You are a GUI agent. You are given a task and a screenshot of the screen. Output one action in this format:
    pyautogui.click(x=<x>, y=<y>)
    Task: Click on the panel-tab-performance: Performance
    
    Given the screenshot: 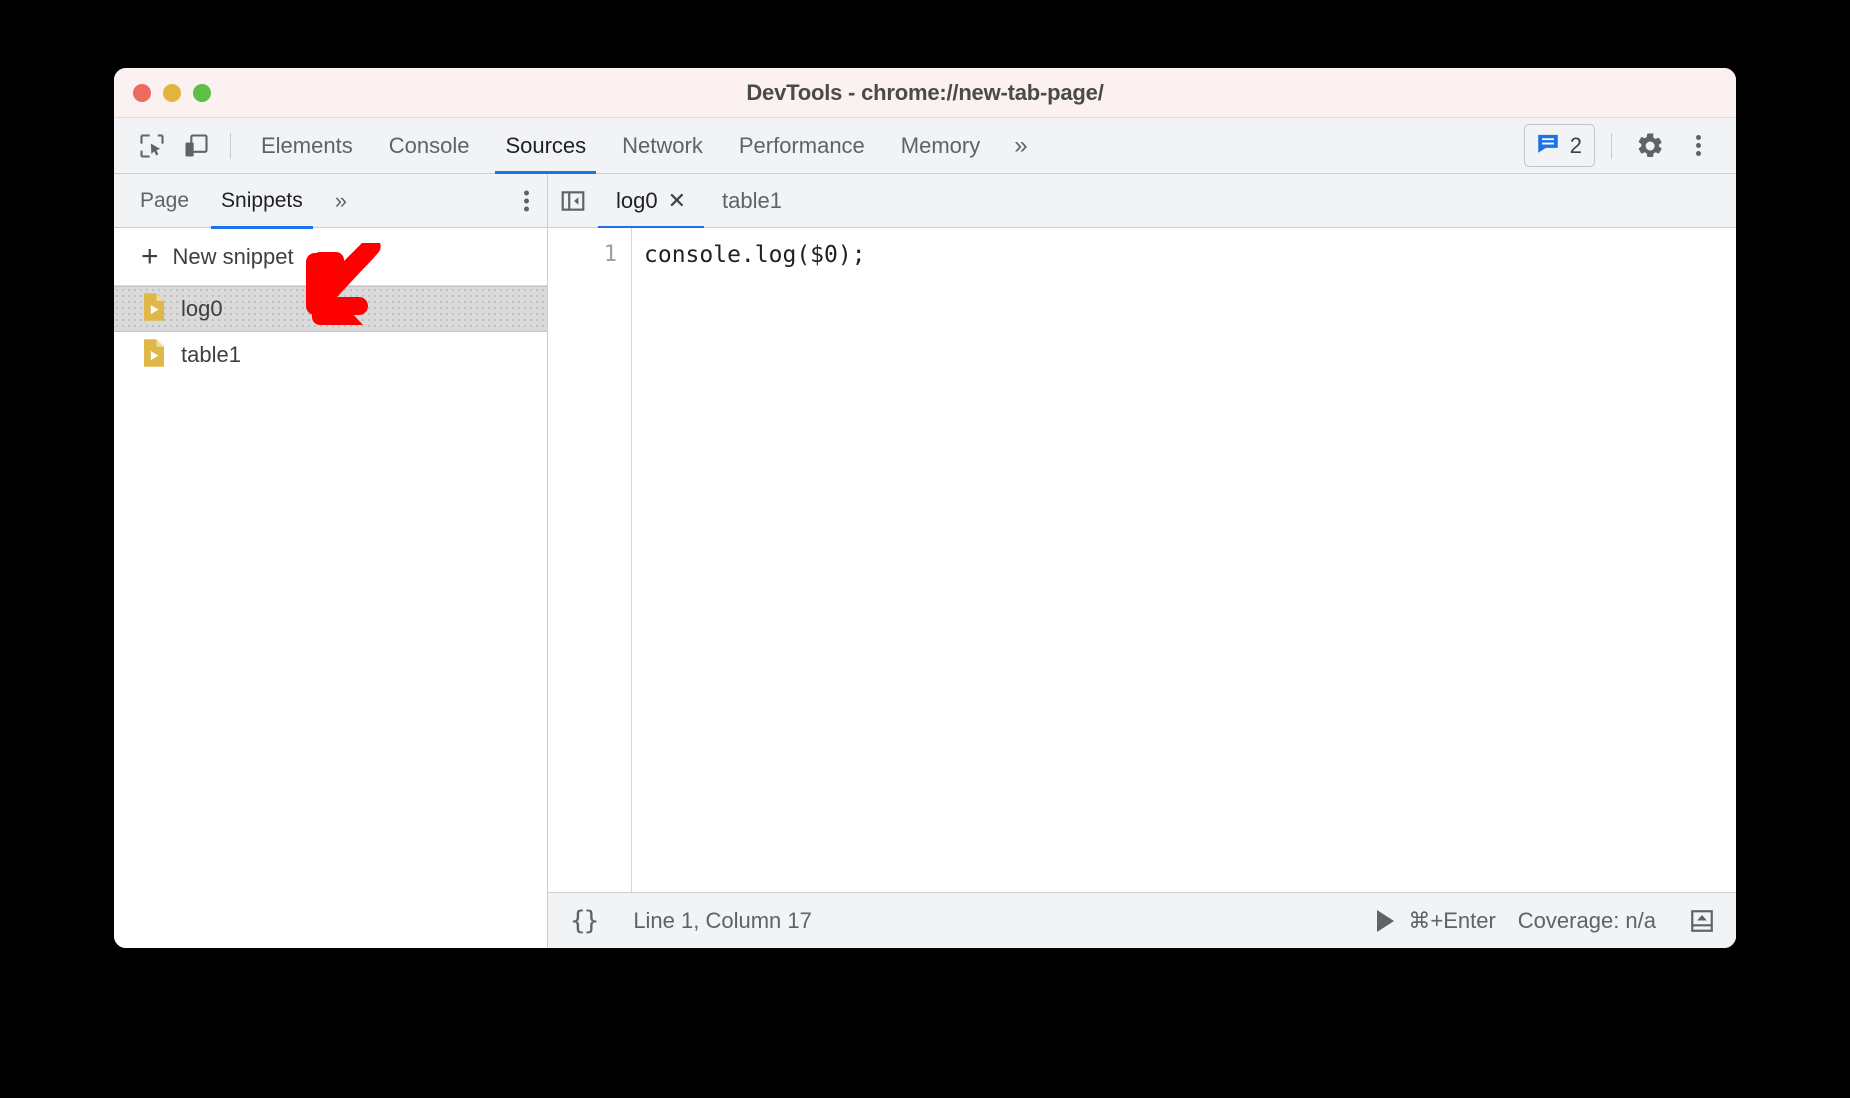 What is the action you would take?
    pyautogui.click(x=802, y=146)
    